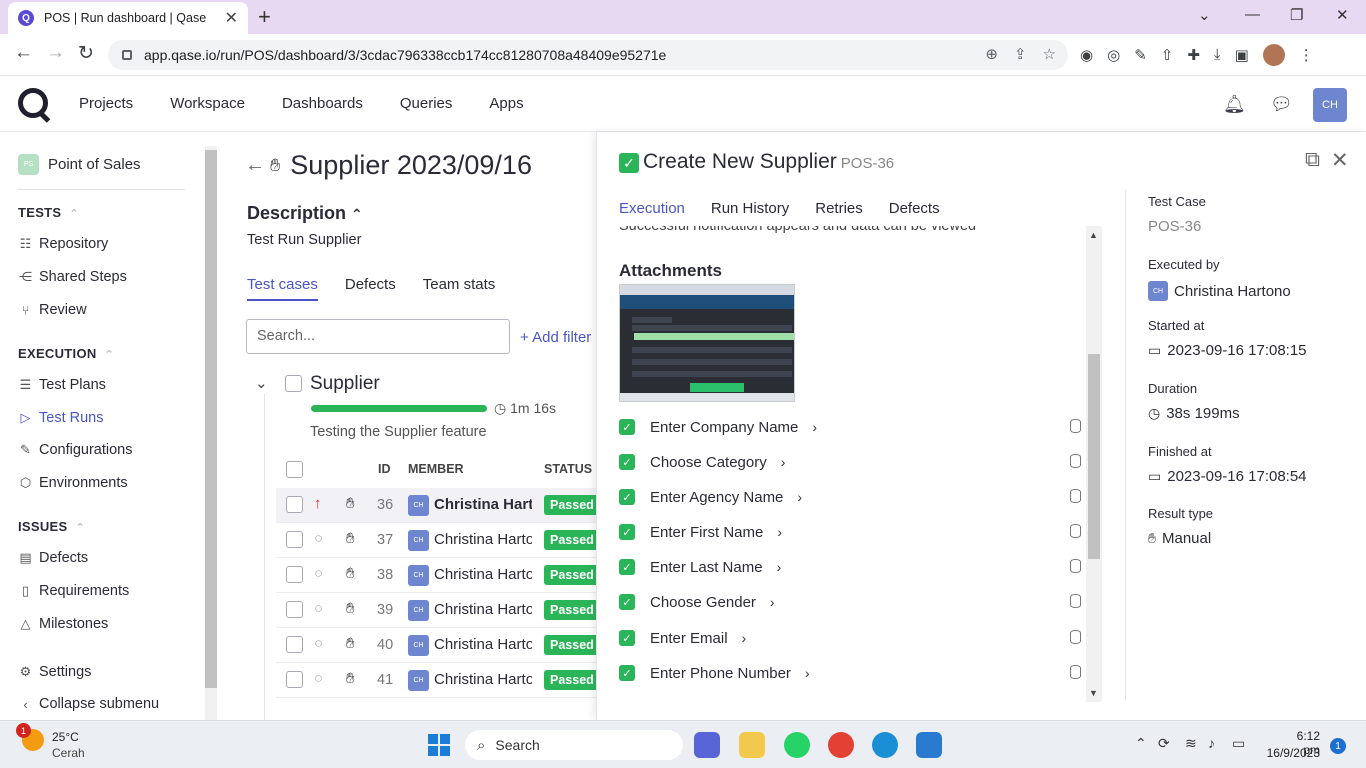  I want to click on description-toggle: Description ⌃, so click(305, 213).